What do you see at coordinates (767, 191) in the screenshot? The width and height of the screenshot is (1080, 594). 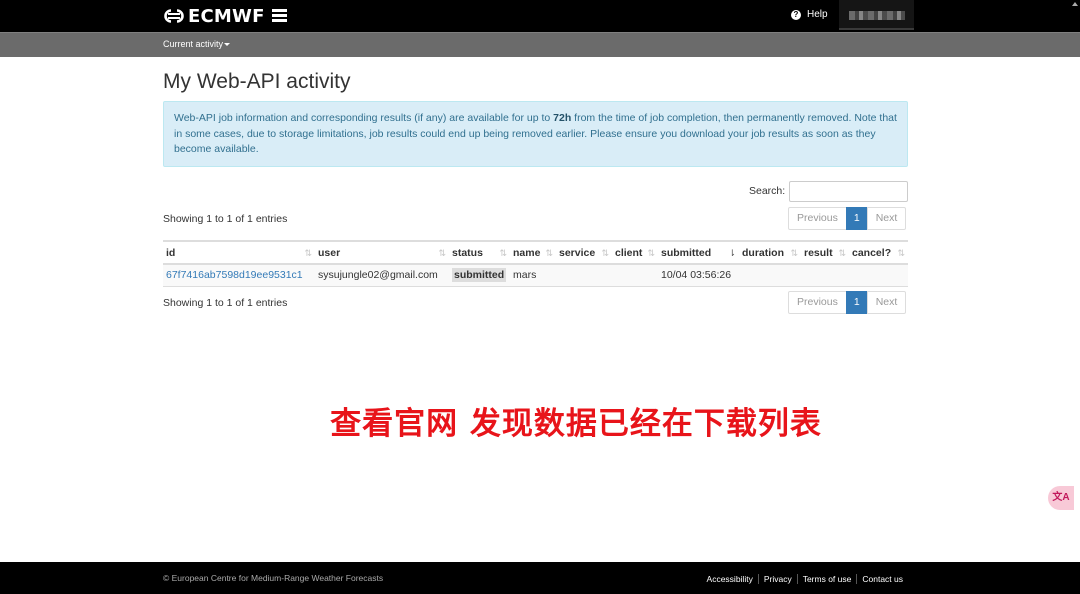 I see `search-label: Search:` at bounding box center [767, 191].